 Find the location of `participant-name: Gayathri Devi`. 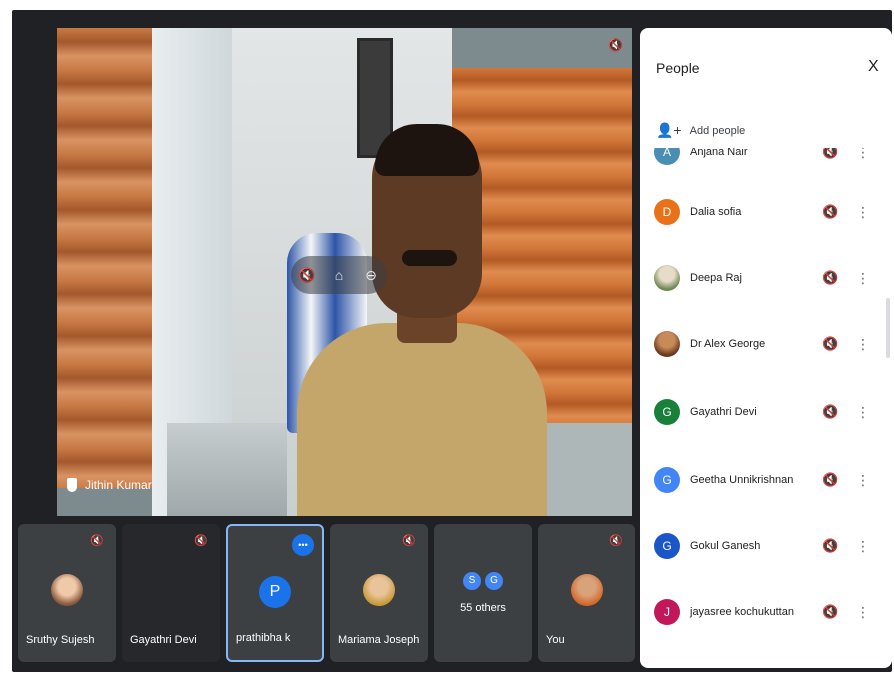

participant-name: Gayathri Devi is located at coordinates (723, 412).